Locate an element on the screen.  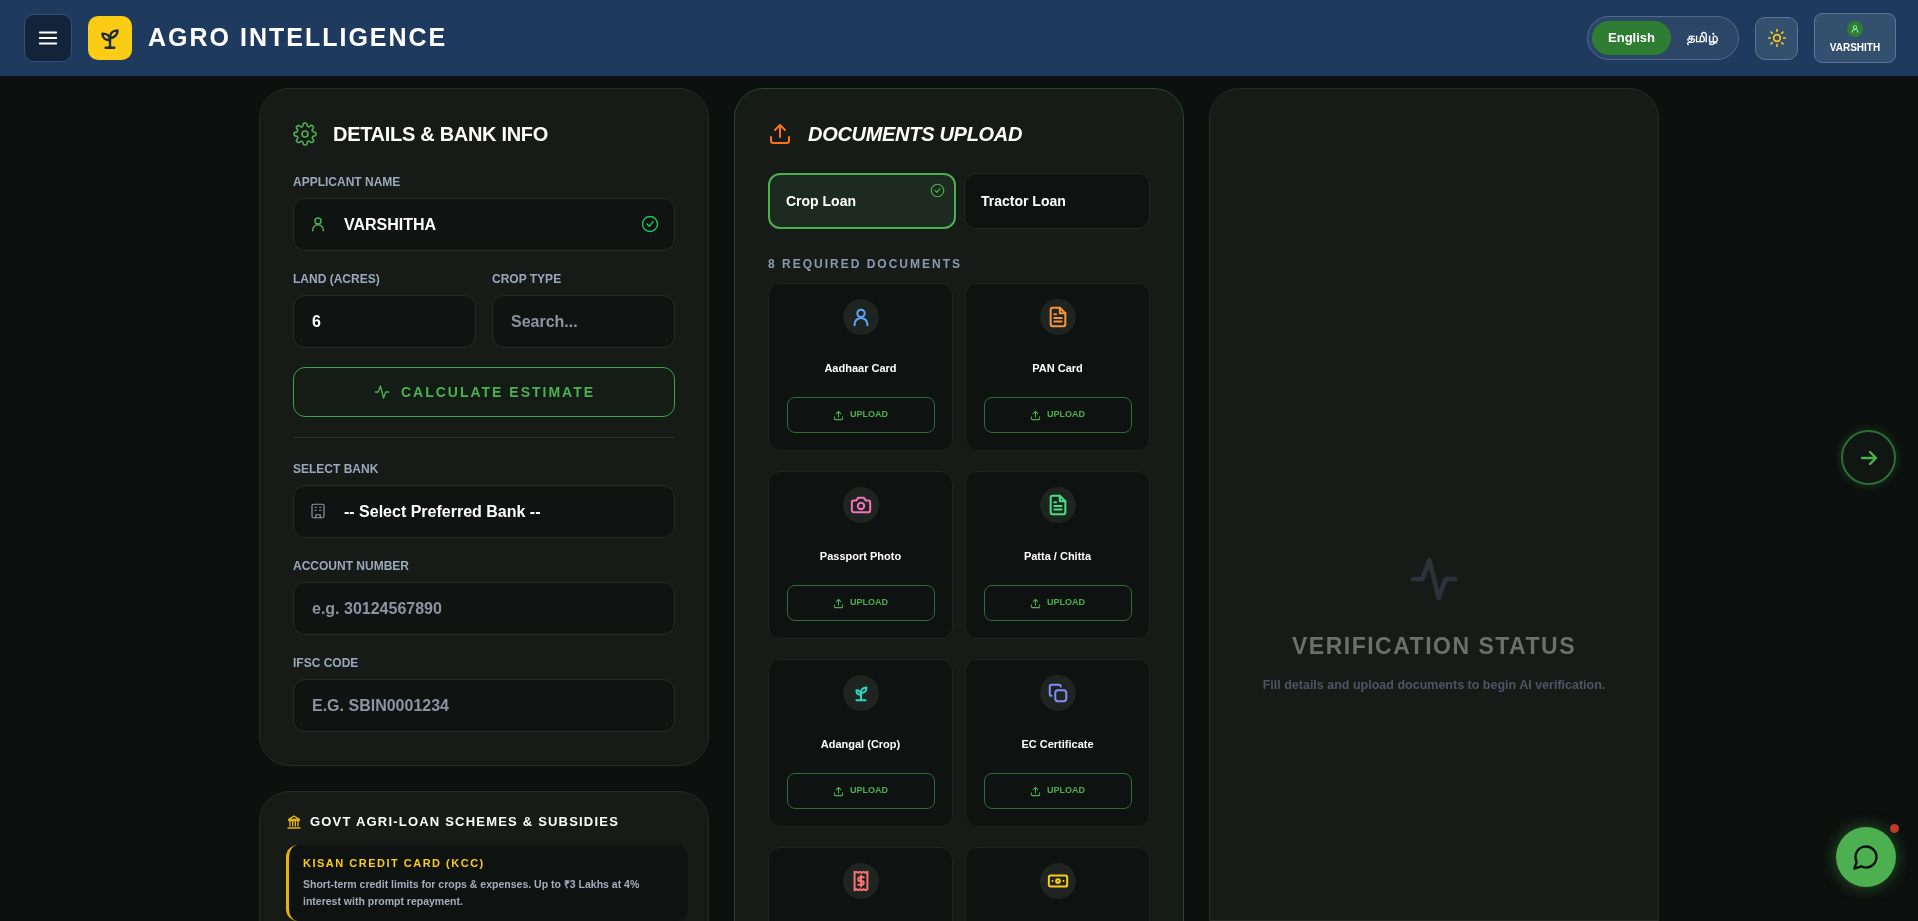
card-title: GOVT AGRI-LOAN SCHEMES & SUBSIDIES is located at coordinates (464, 822).